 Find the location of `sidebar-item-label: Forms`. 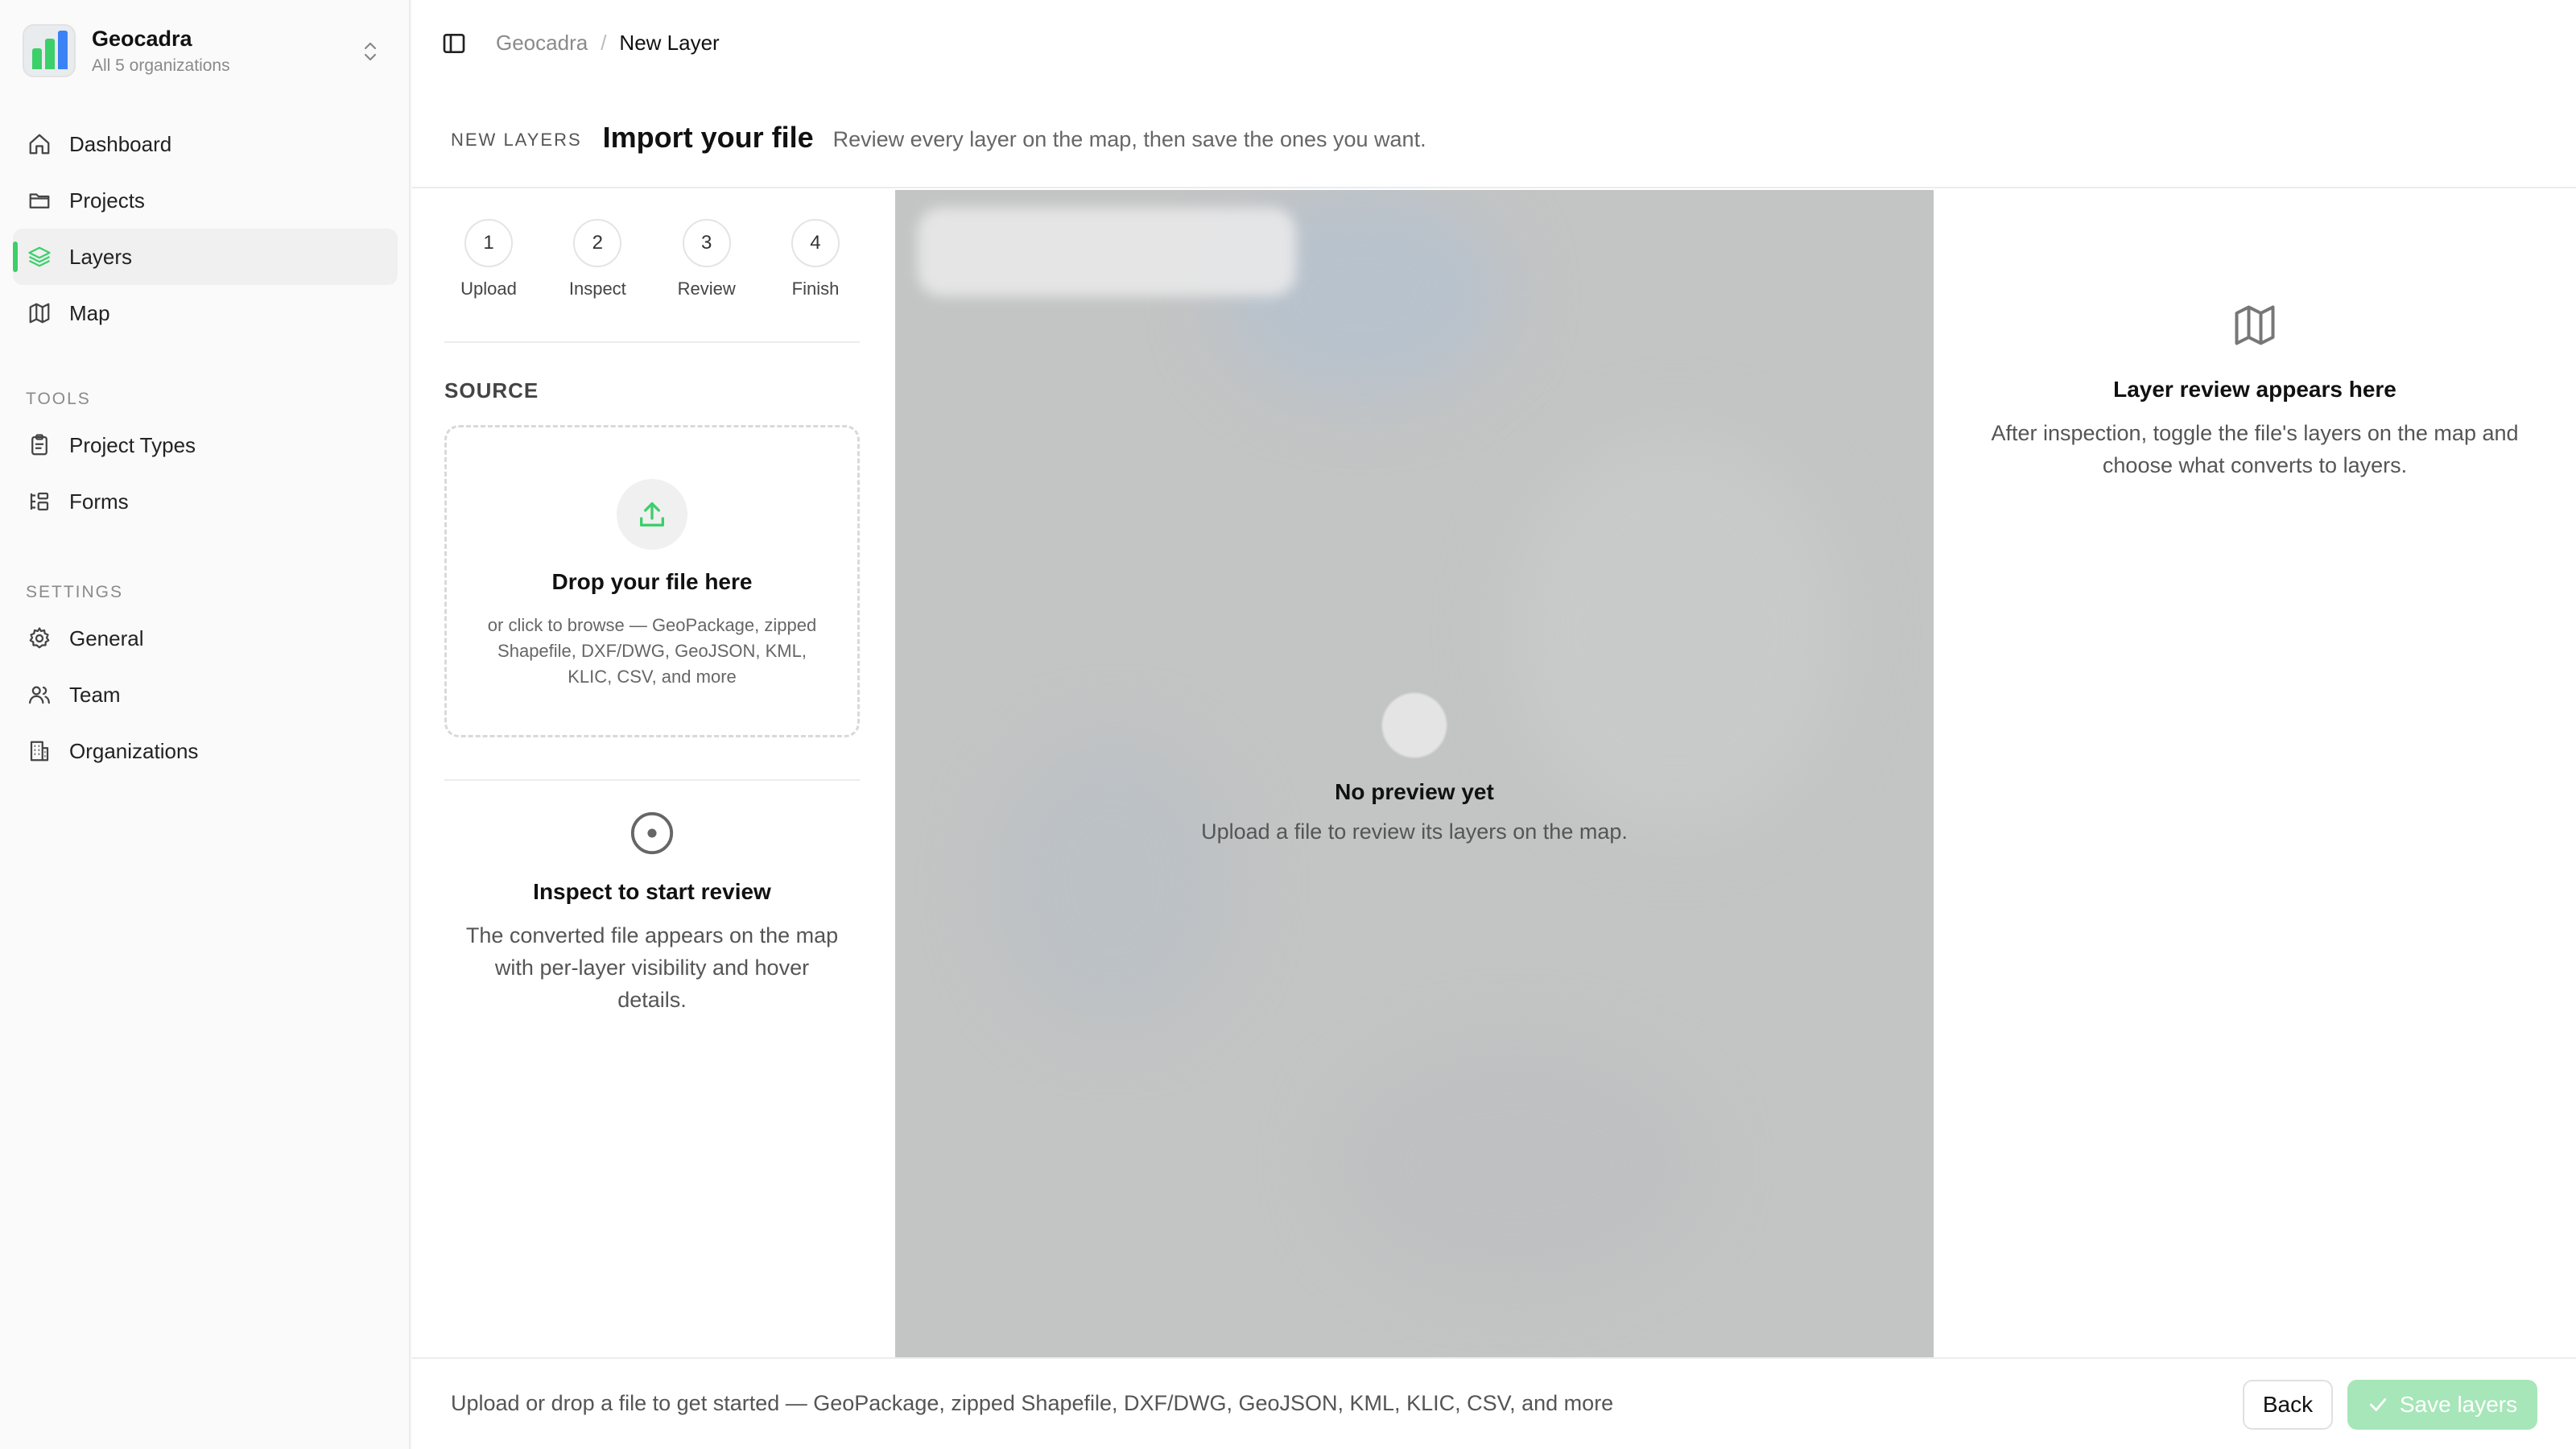

sidebar-item-label: Forms is located at coordinates (99, 501).